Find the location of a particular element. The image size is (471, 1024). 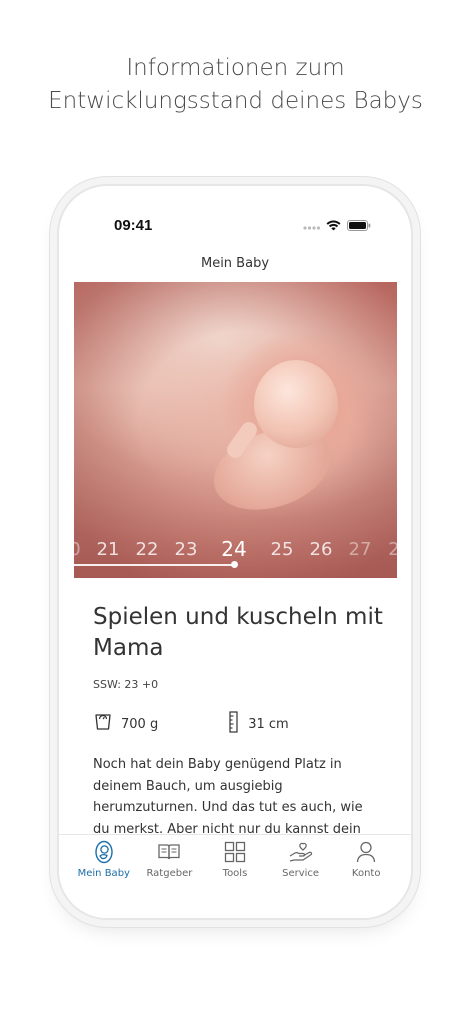

week-progress-bar is located at coordinates (154, 565).